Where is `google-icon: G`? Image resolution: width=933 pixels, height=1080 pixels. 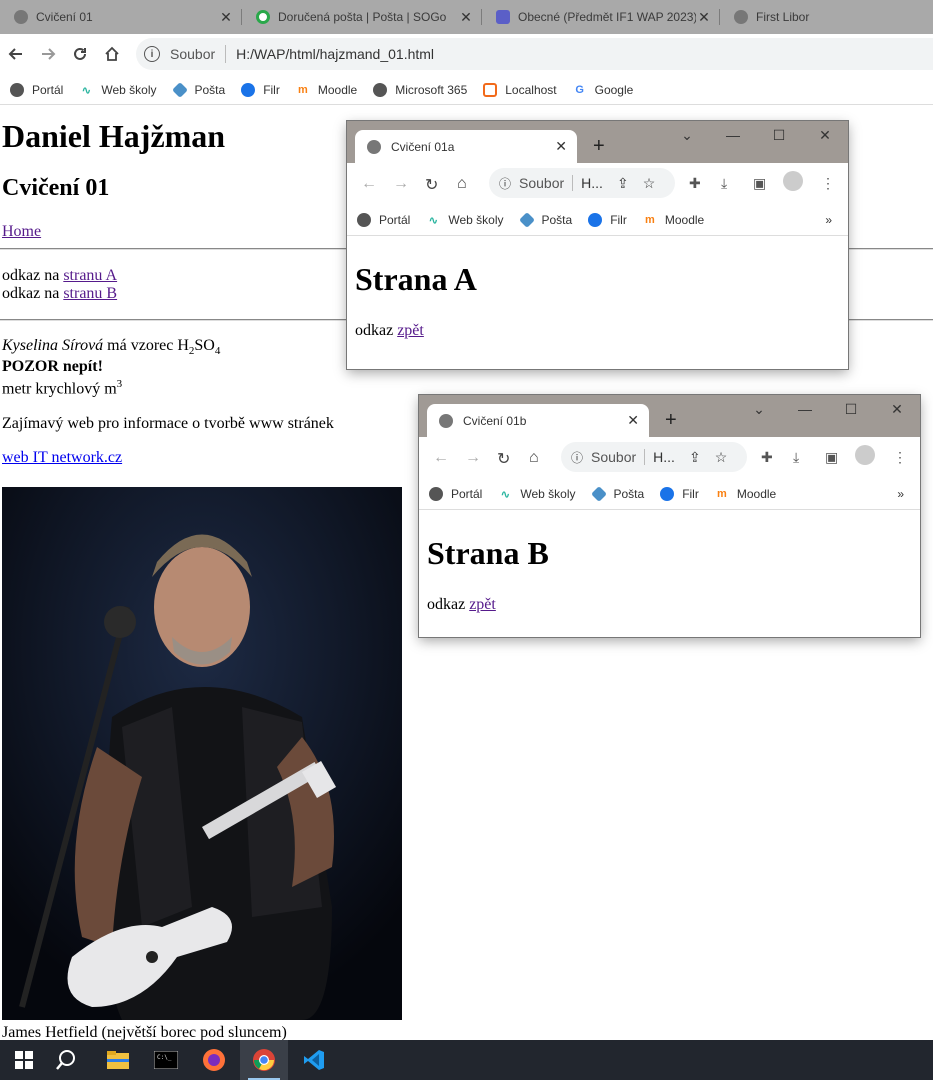
google-icon: G is located at coordinates (579, 90).